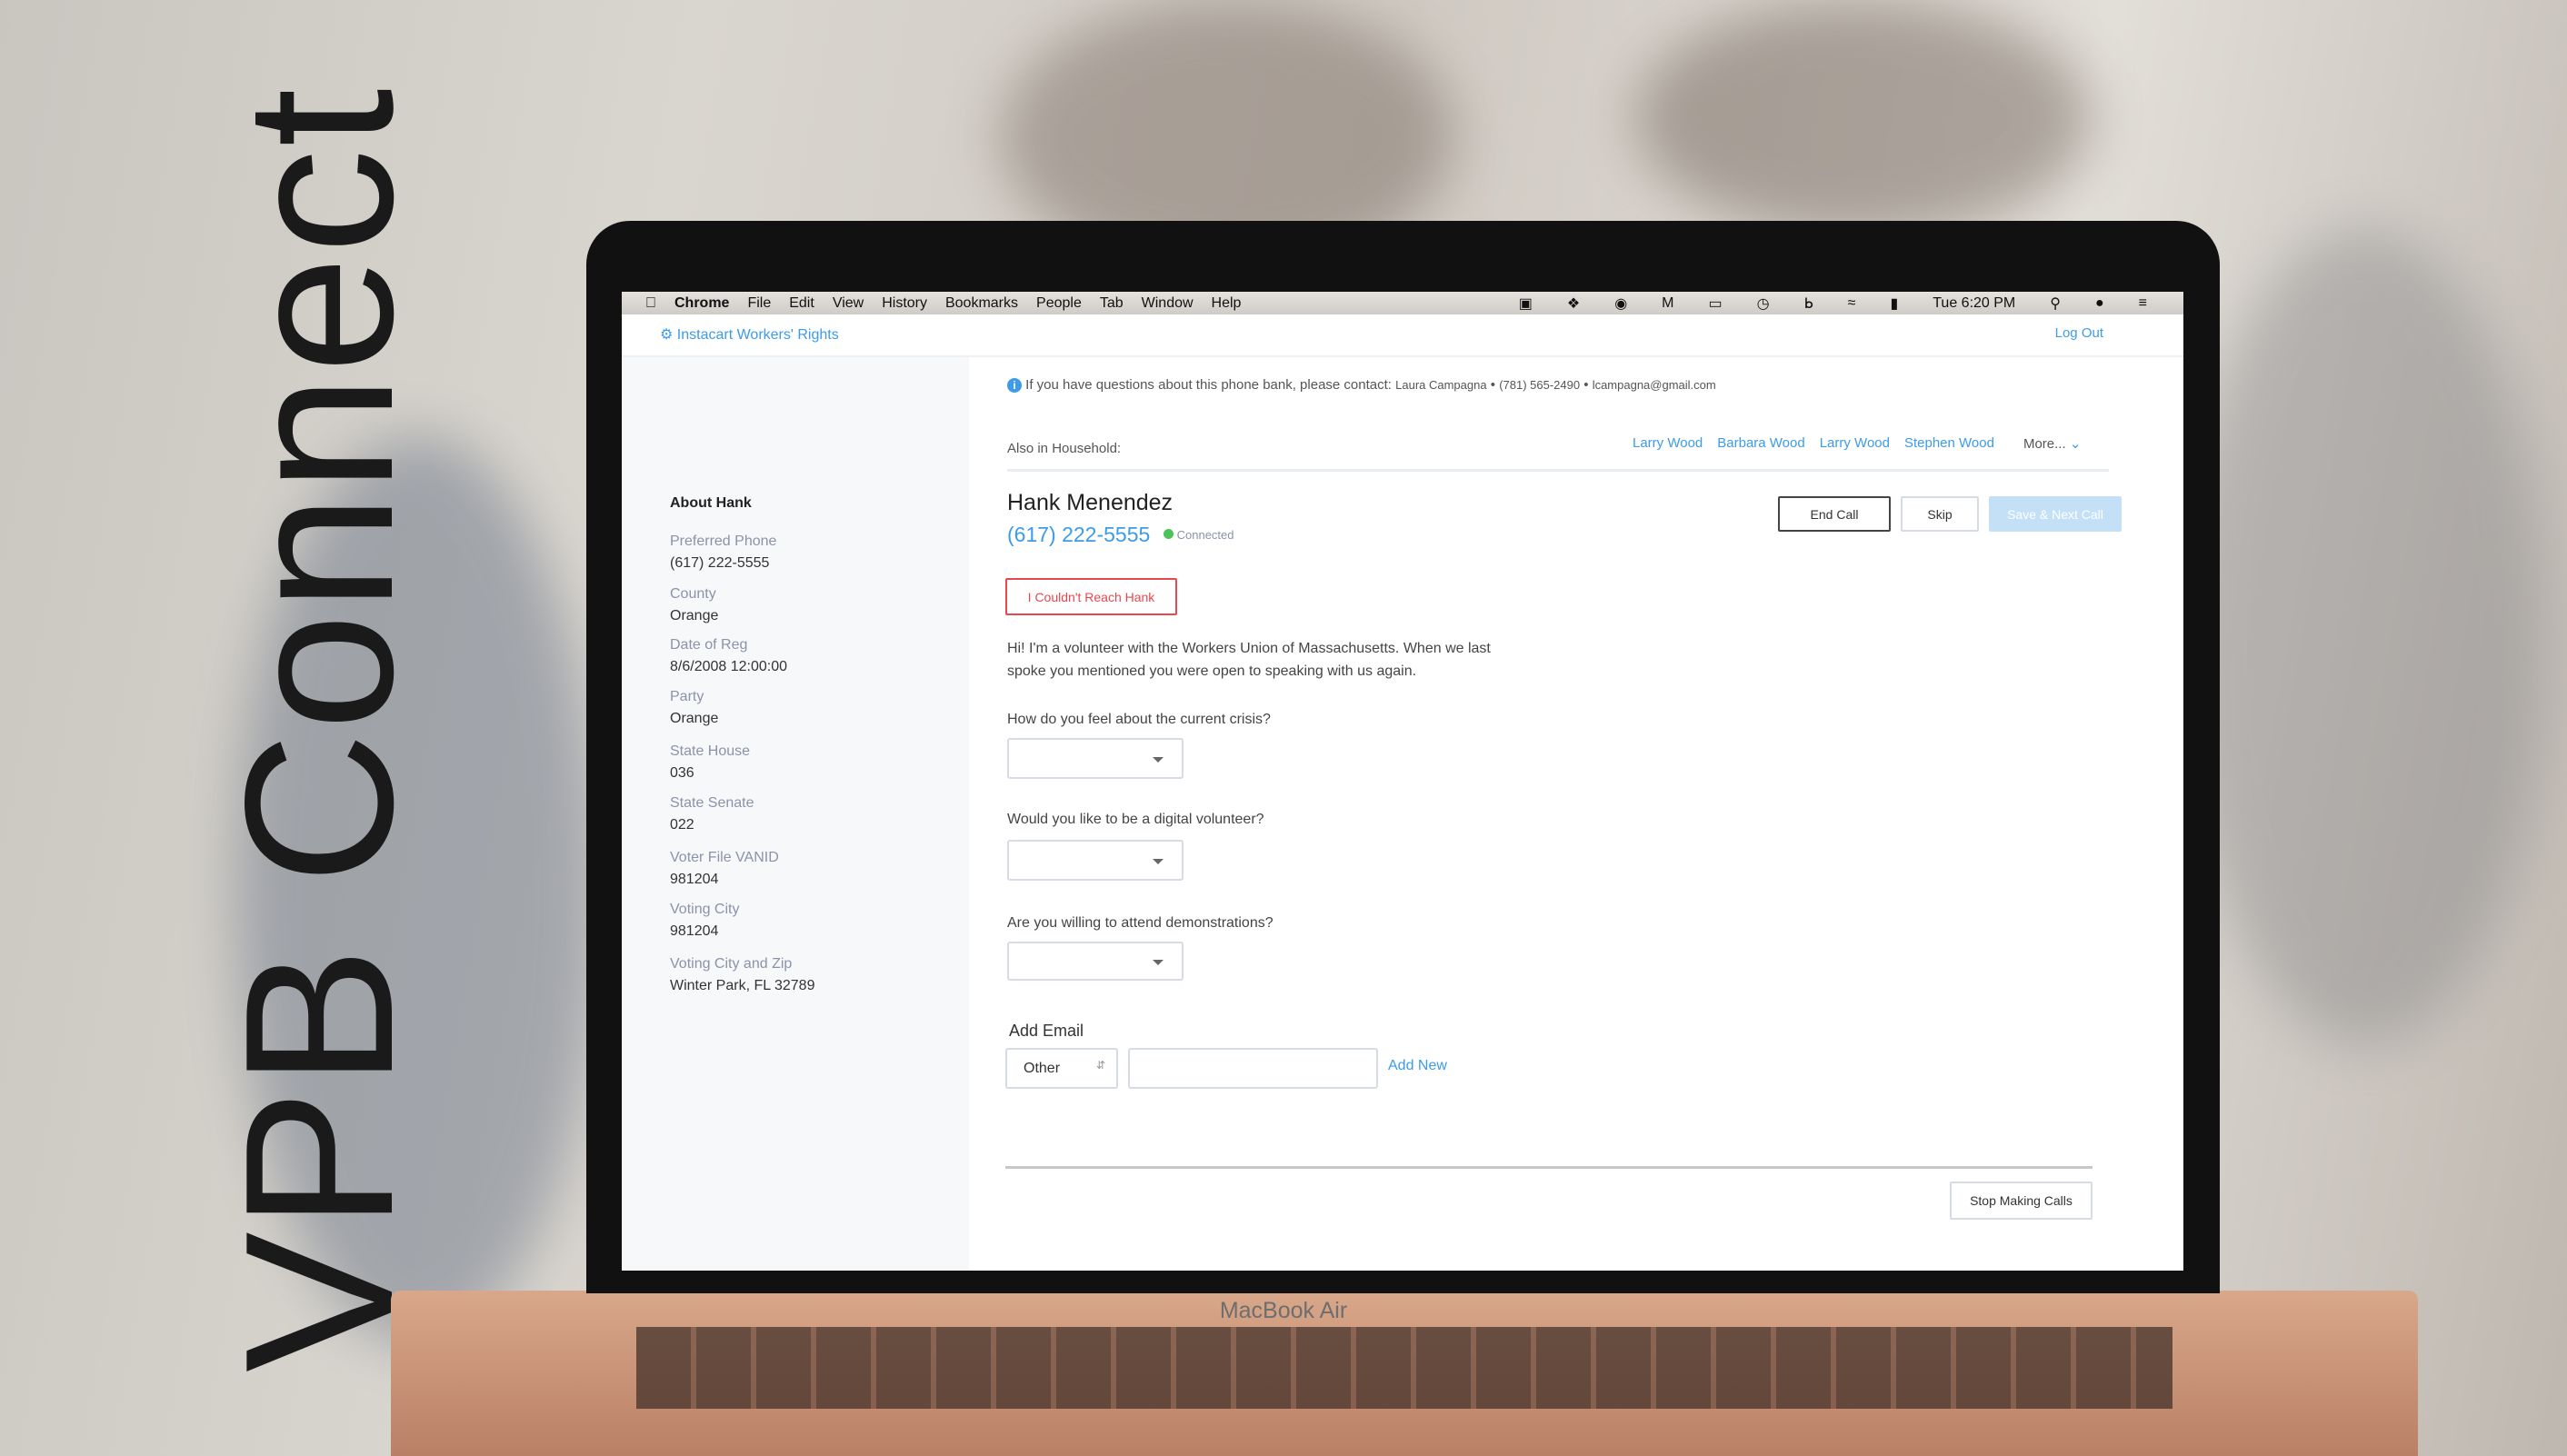  I want to click on keyboard, so click(1404, 1368).